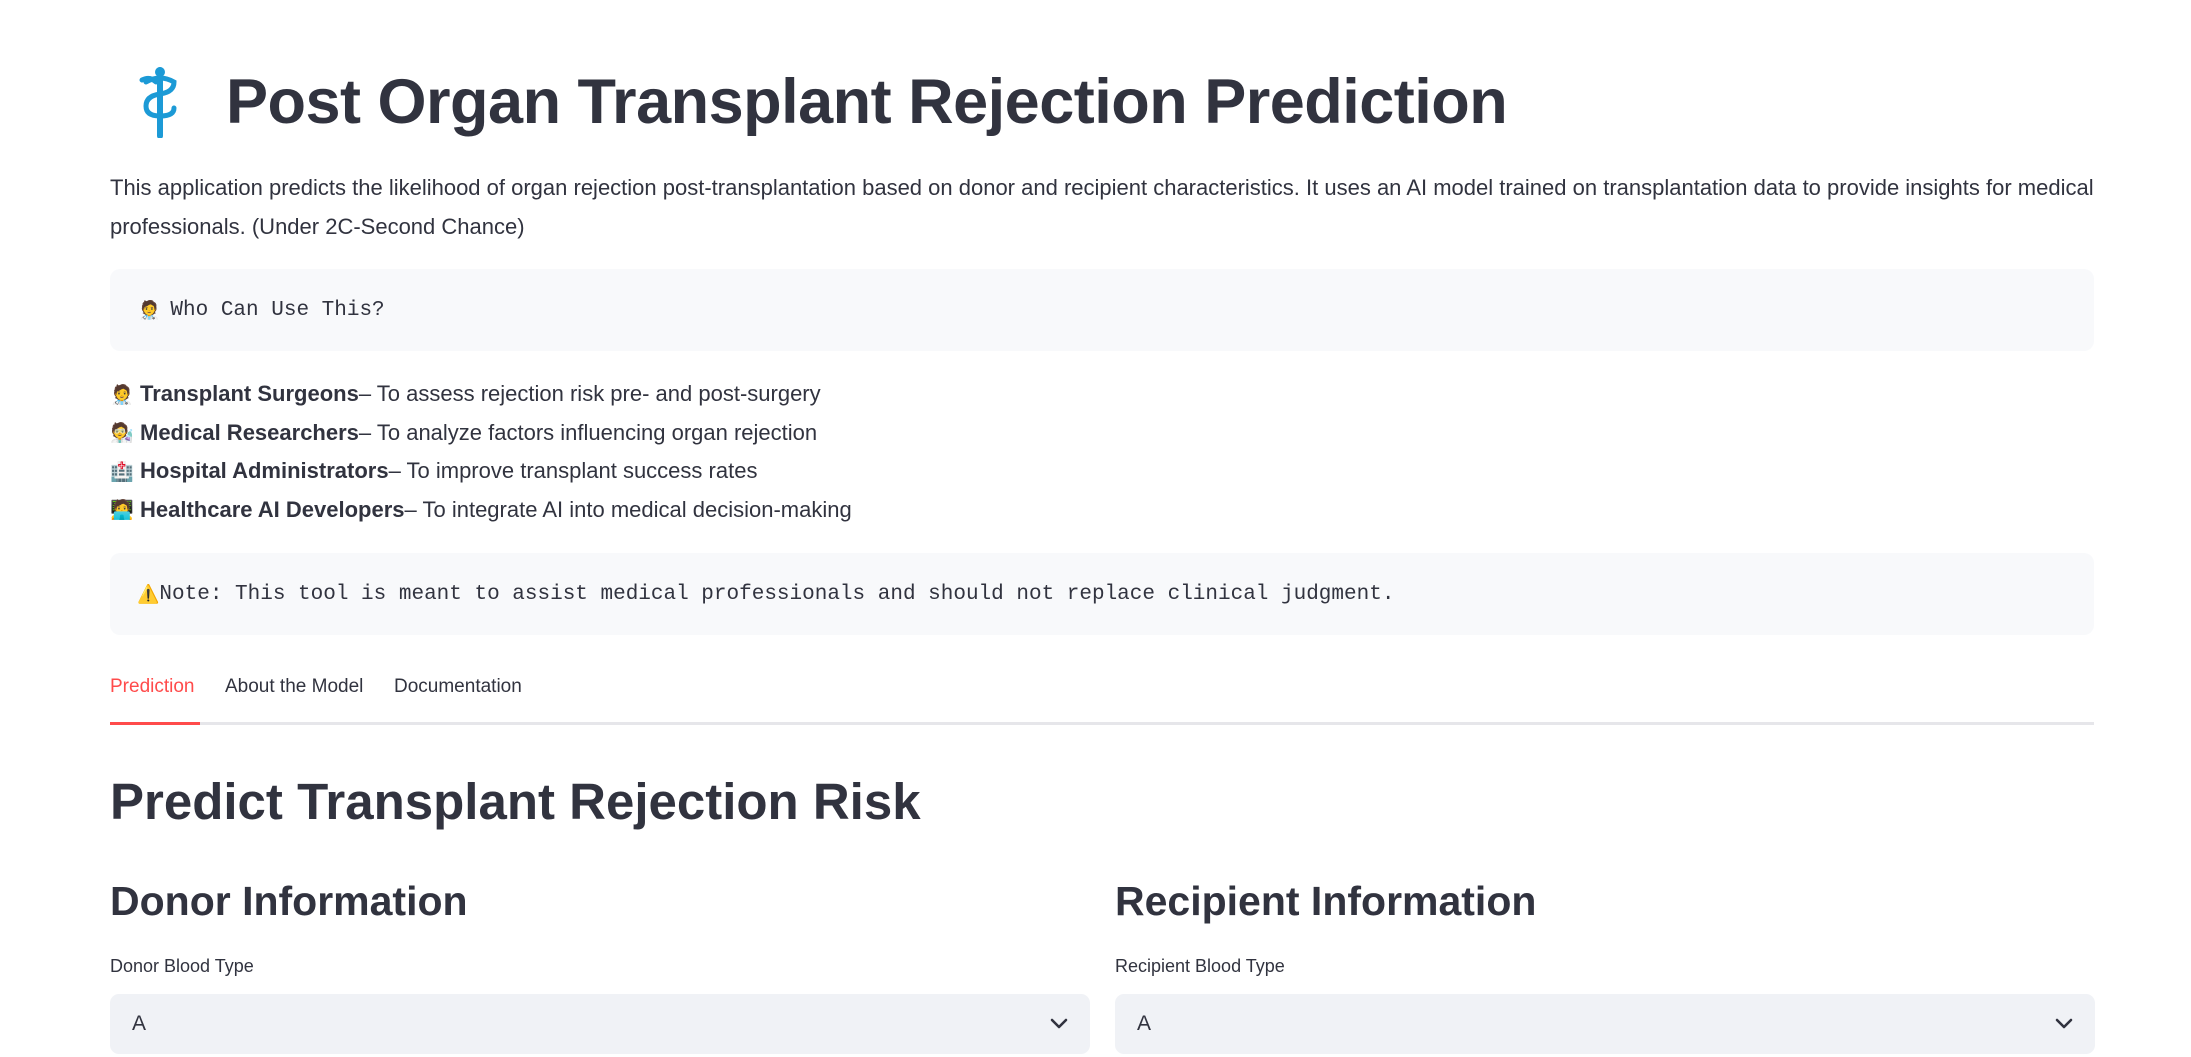 Image resolution: width=2191 pixels, height=1057 pixels. Describe the element at coordinates (289, 901) in the screenshot. I see `donor-heading: Donor Information` at that location.